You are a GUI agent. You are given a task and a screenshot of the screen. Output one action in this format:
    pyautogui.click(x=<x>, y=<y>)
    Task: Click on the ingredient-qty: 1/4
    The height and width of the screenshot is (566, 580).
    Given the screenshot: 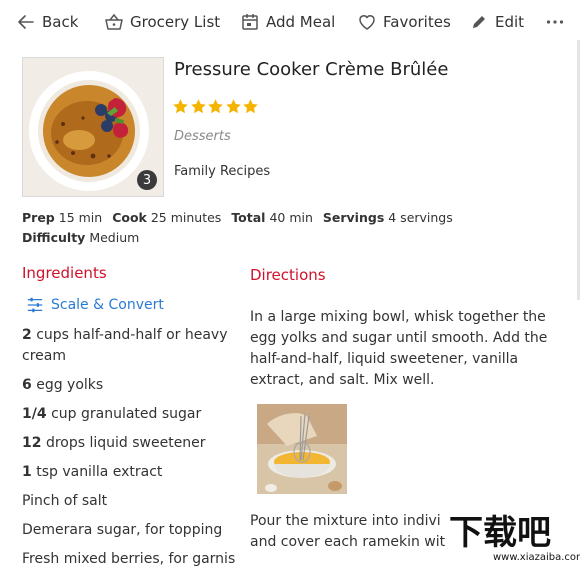 What is the action you would take?
    pyautogui.click(x=34, y=414)
    